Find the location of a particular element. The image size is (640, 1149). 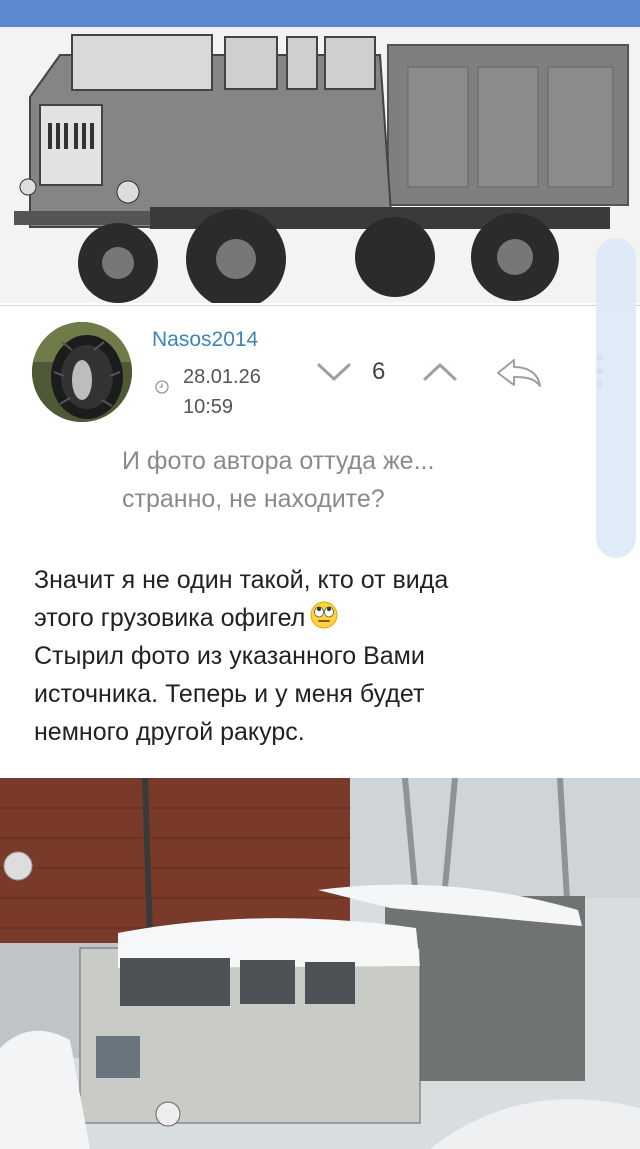

tire-avatar-image is located at coordinates (82, 372).